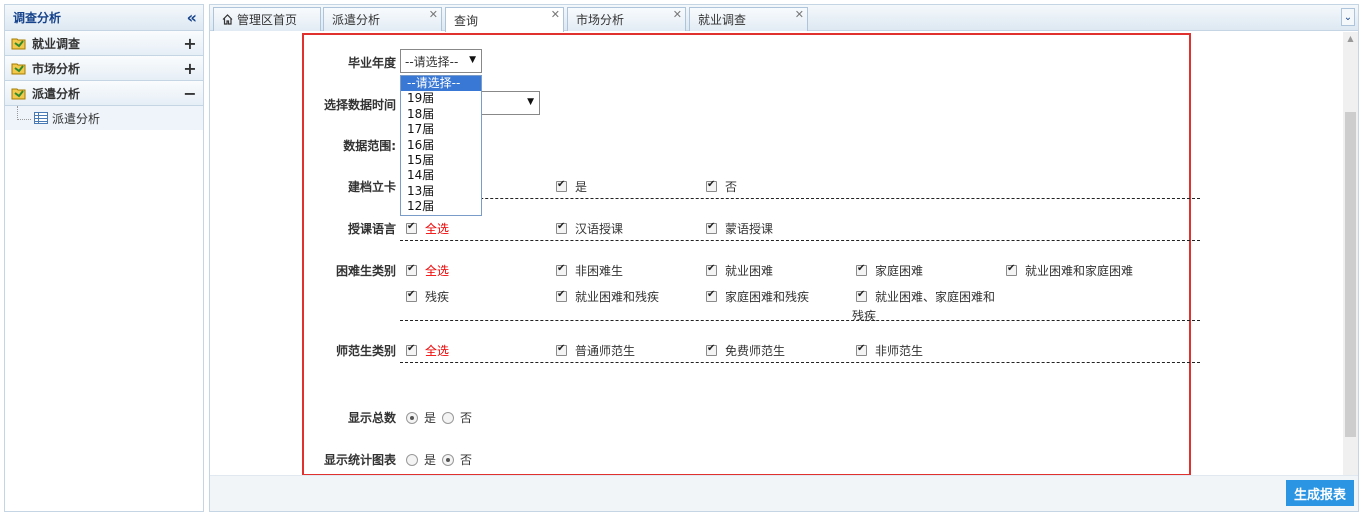  I want to click on tab-employment-survey: 就业调查 ✕, so click(748, 19).